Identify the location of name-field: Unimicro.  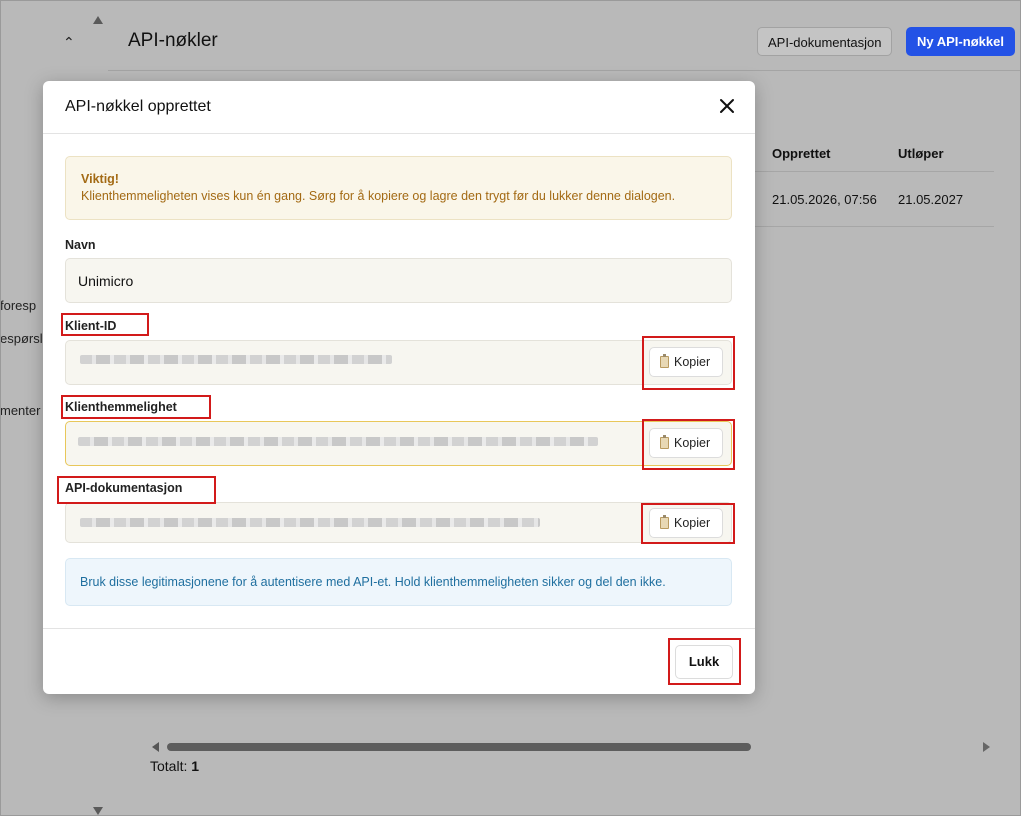
(398, 280).